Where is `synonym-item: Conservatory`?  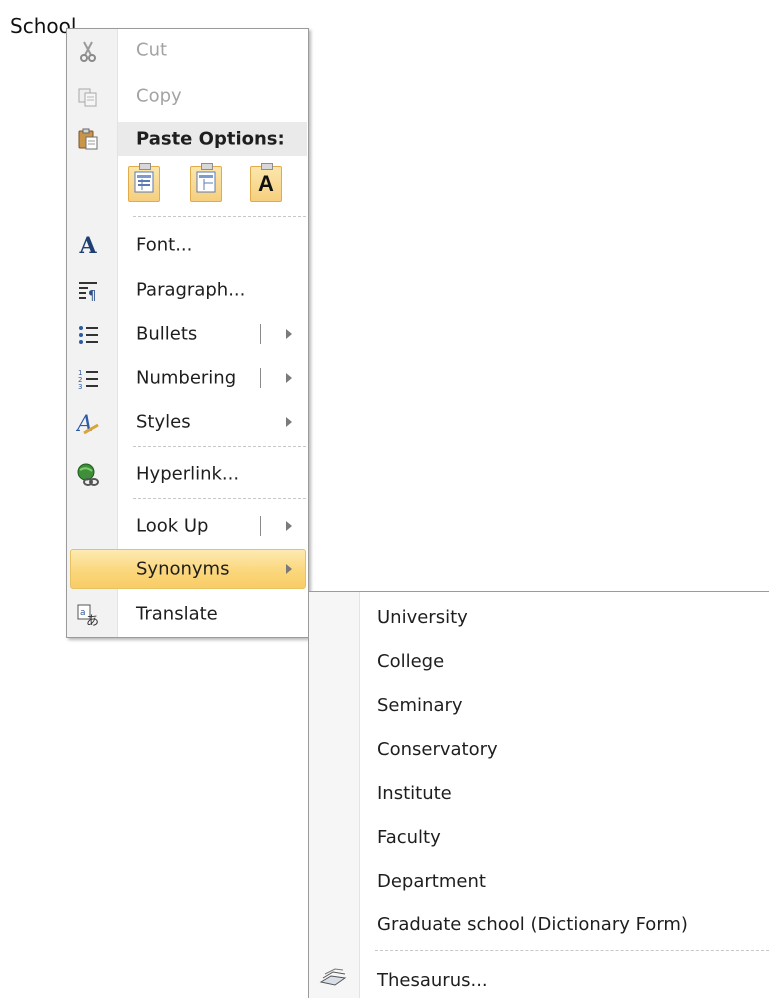
synonym-item: Conservatory is located at coordinates (437, 749).